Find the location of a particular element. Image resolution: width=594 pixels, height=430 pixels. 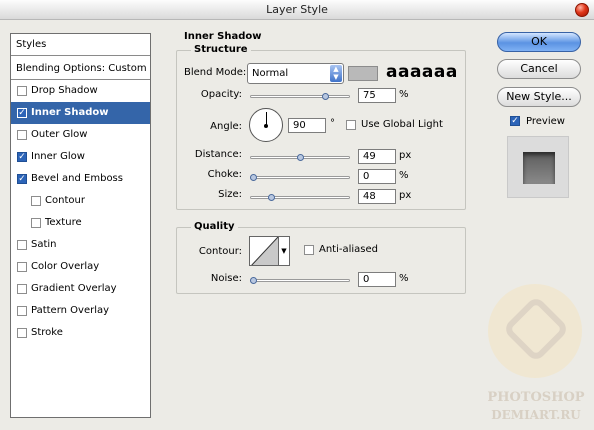

opacity-field: 75 is located at coordinates (377, 95).